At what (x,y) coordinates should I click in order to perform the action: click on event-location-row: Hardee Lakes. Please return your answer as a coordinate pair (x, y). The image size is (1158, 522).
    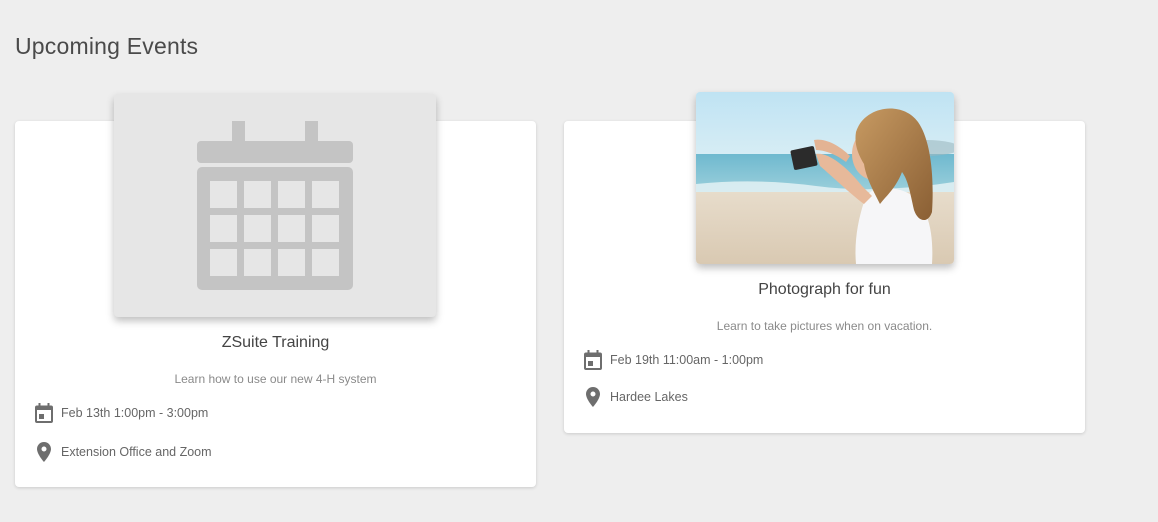
    Looking at the image, I should click on (636, 397).